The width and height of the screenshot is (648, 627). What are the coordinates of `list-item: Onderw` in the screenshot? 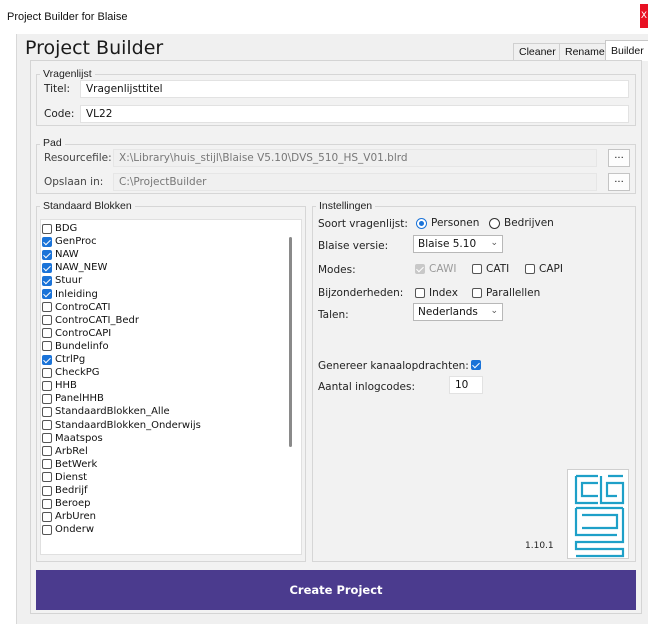 It's located at (68, 529).